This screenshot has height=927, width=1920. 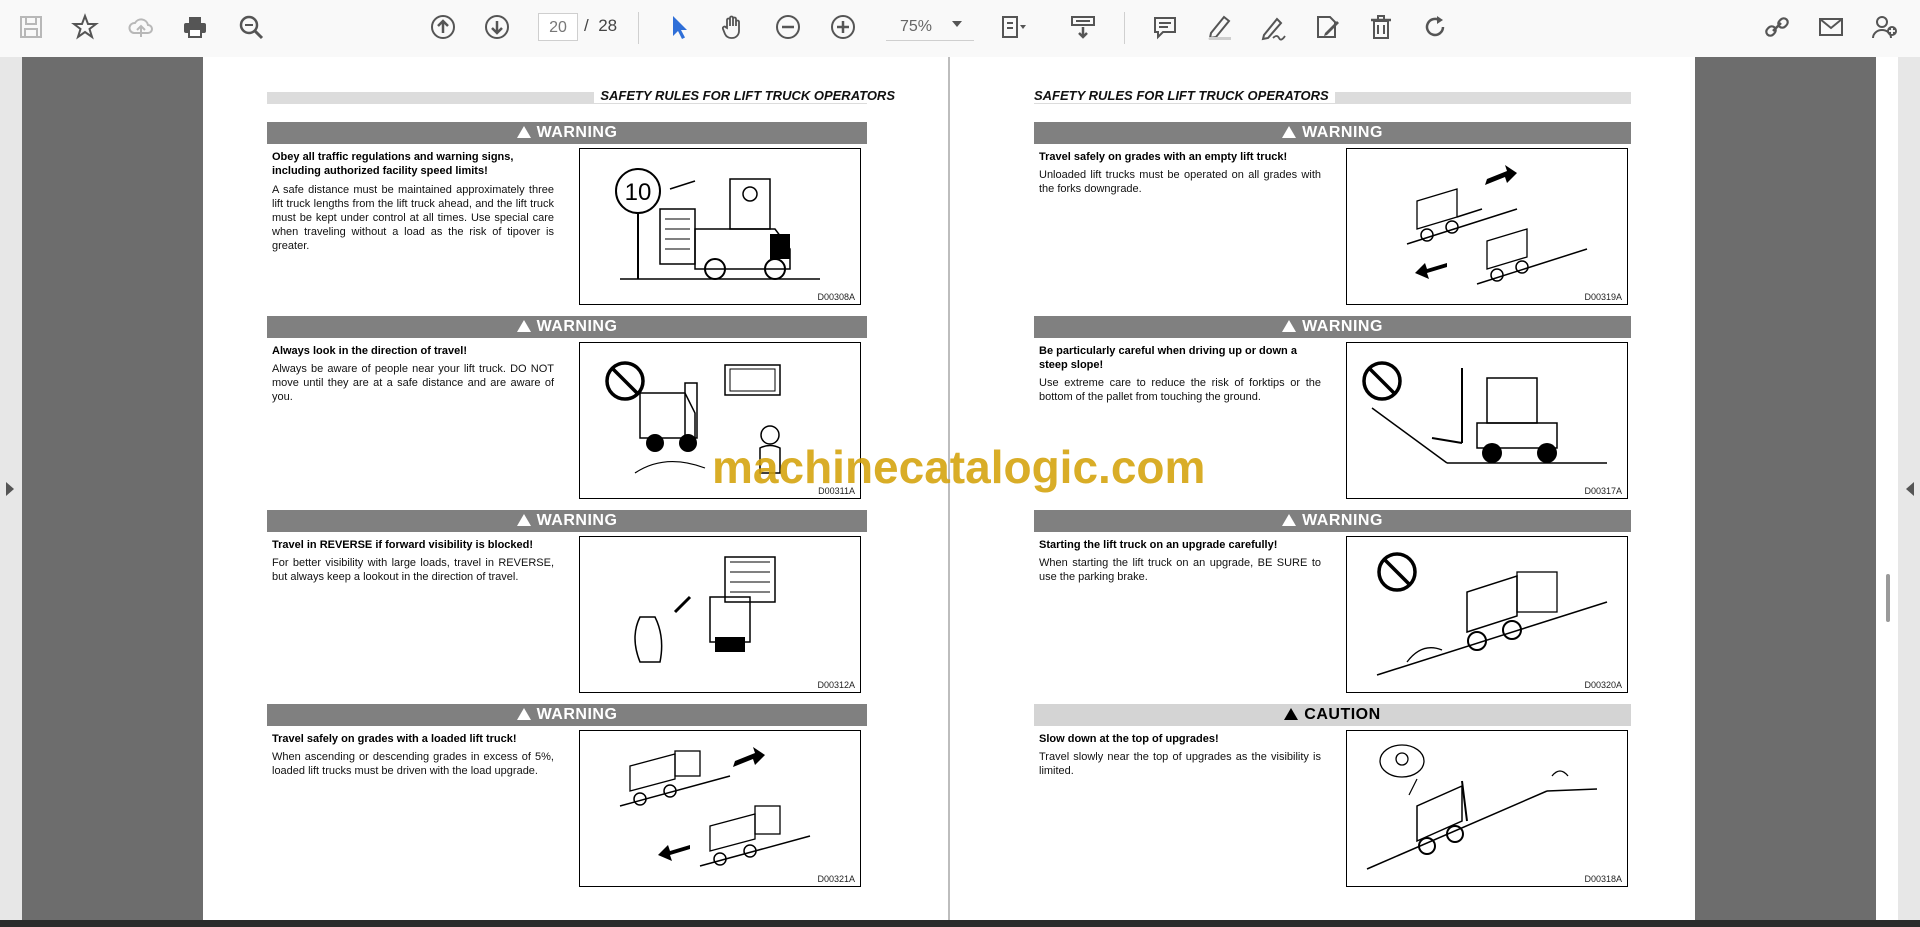 I want to click on toolbar: 20 / 28 75%, so click(x=960, y=29).